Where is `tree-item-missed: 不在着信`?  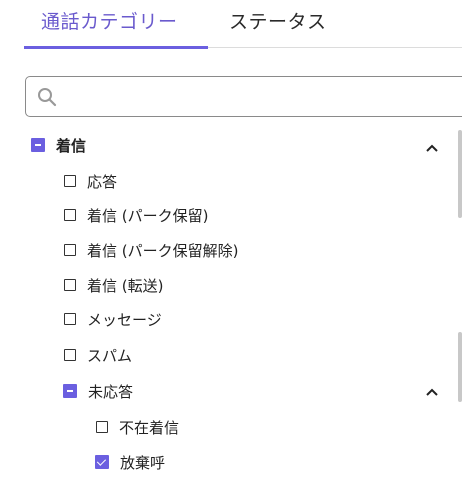
tree-item-missed: 不在着信 is located at coordinates (137, 427).